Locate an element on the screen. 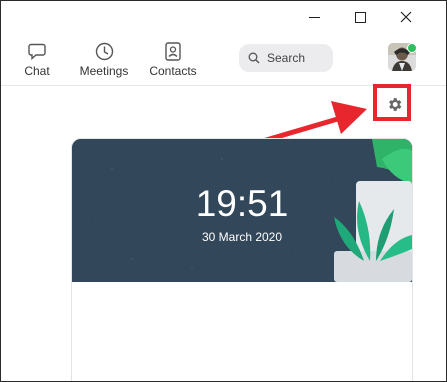 The width and height of the screenshot is (447, 382). clock-date: 30 March 2020 is located at coordinates (242, 237).